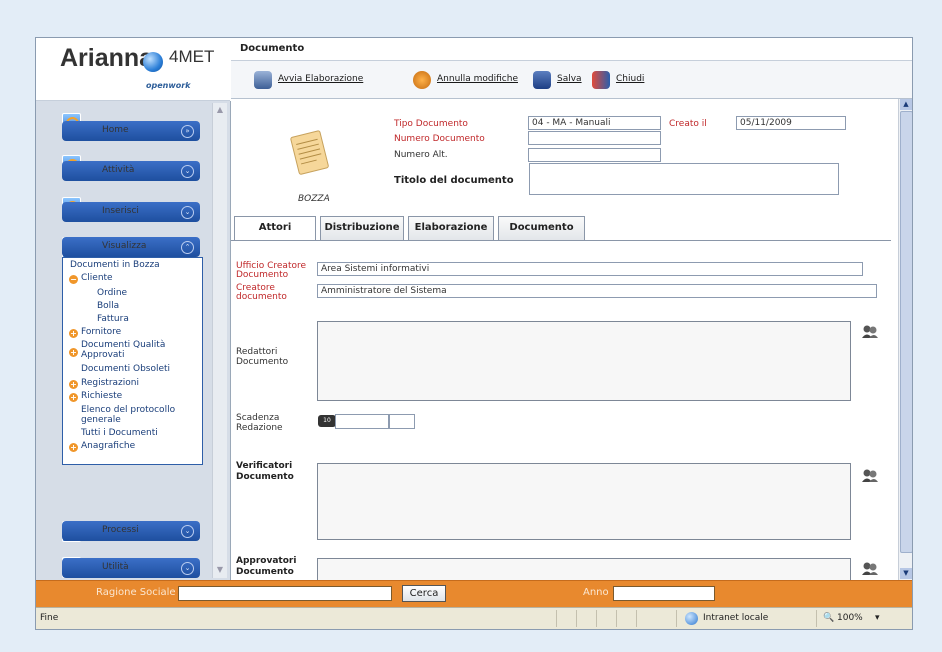  What do you see at coordinates (73, 279) in the screenshot?
I see `minus-icon: −` at bounding box center [73, 279].